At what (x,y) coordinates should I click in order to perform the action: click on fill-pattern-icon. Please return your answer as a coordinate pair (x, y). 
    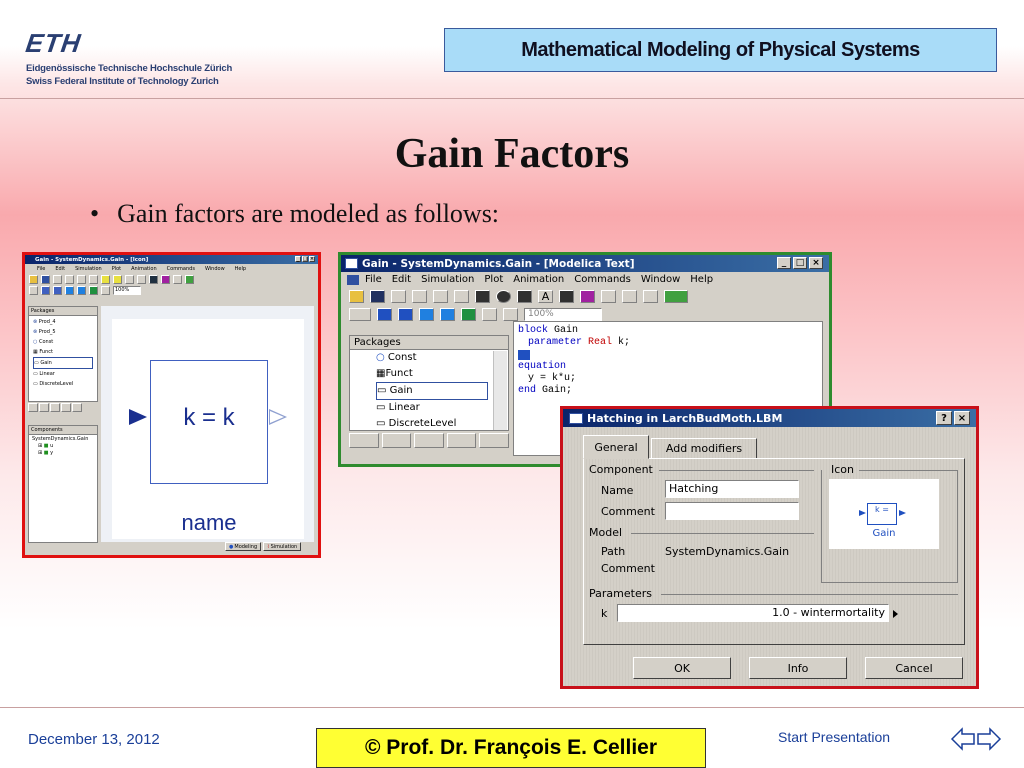
    Looking at the image, I should click on (608, 296).